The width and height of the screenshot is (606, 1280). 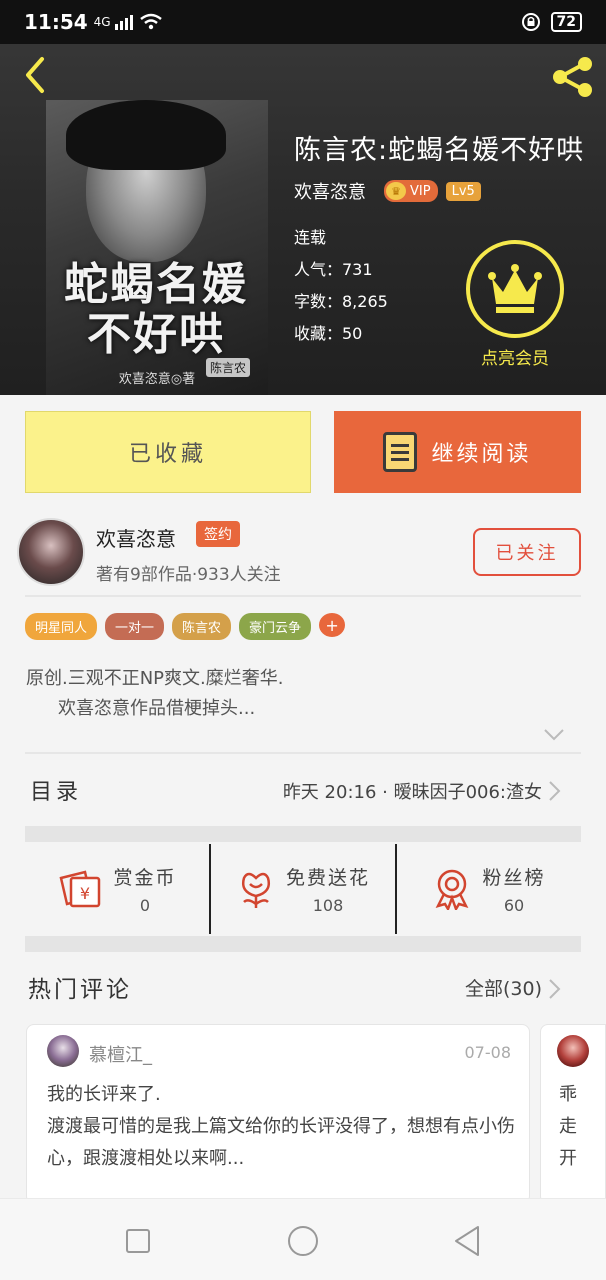 I want to click on tag-list: 明星同人 一对一 陈言农 豪门云争 +, so click(x=185, y=626).